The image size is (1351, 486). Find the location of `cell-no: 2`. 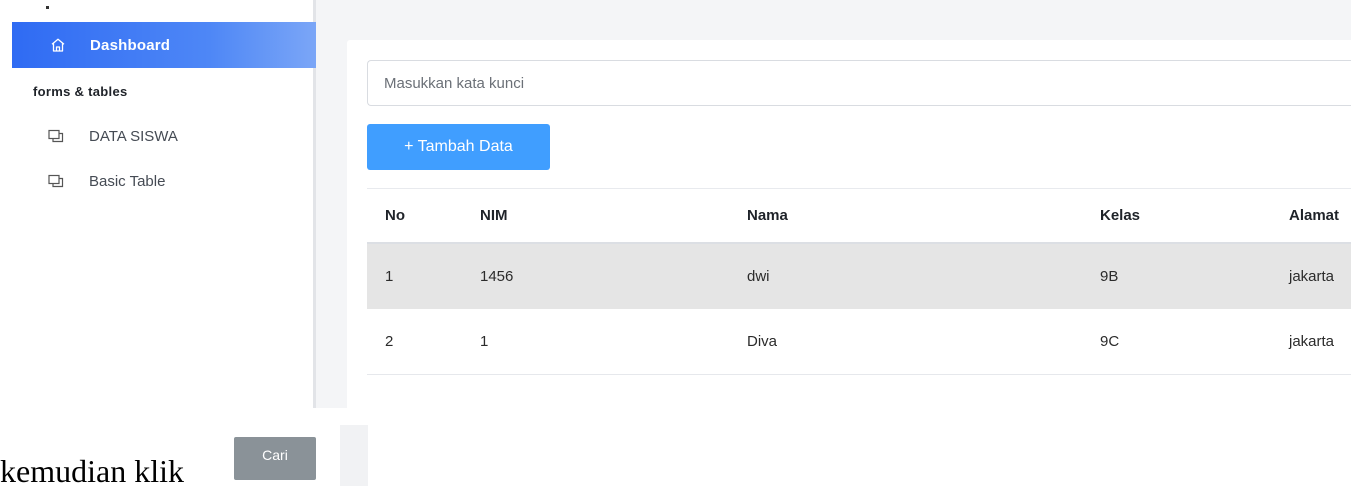

cell-no: 2 is located at coordinates (414, 341).